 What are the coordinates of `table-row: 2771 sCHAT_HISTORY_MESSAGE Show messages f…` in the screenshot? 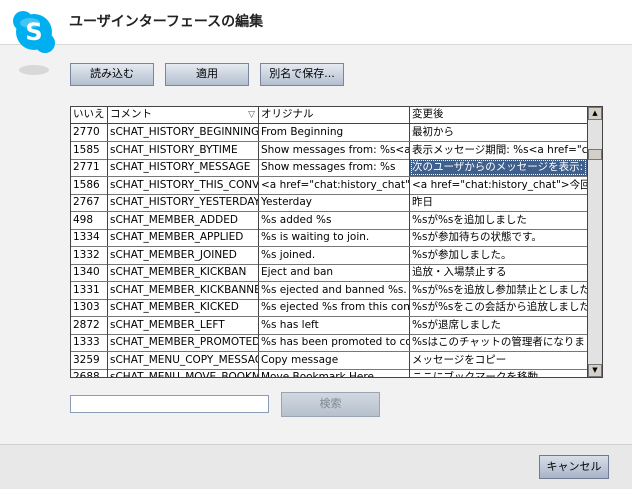 It's located at (329, 168).